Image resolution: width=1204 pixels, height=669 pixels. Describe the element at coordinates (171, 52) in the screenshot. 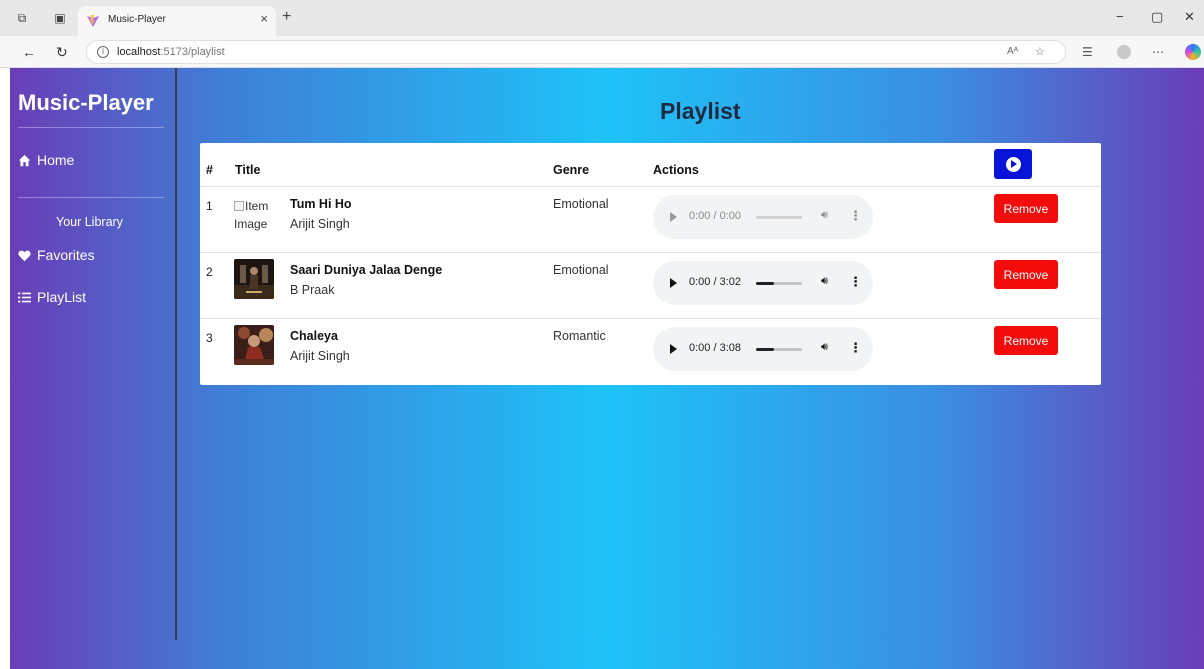

I see `url-text: localhost:5173/playlist` at that location.